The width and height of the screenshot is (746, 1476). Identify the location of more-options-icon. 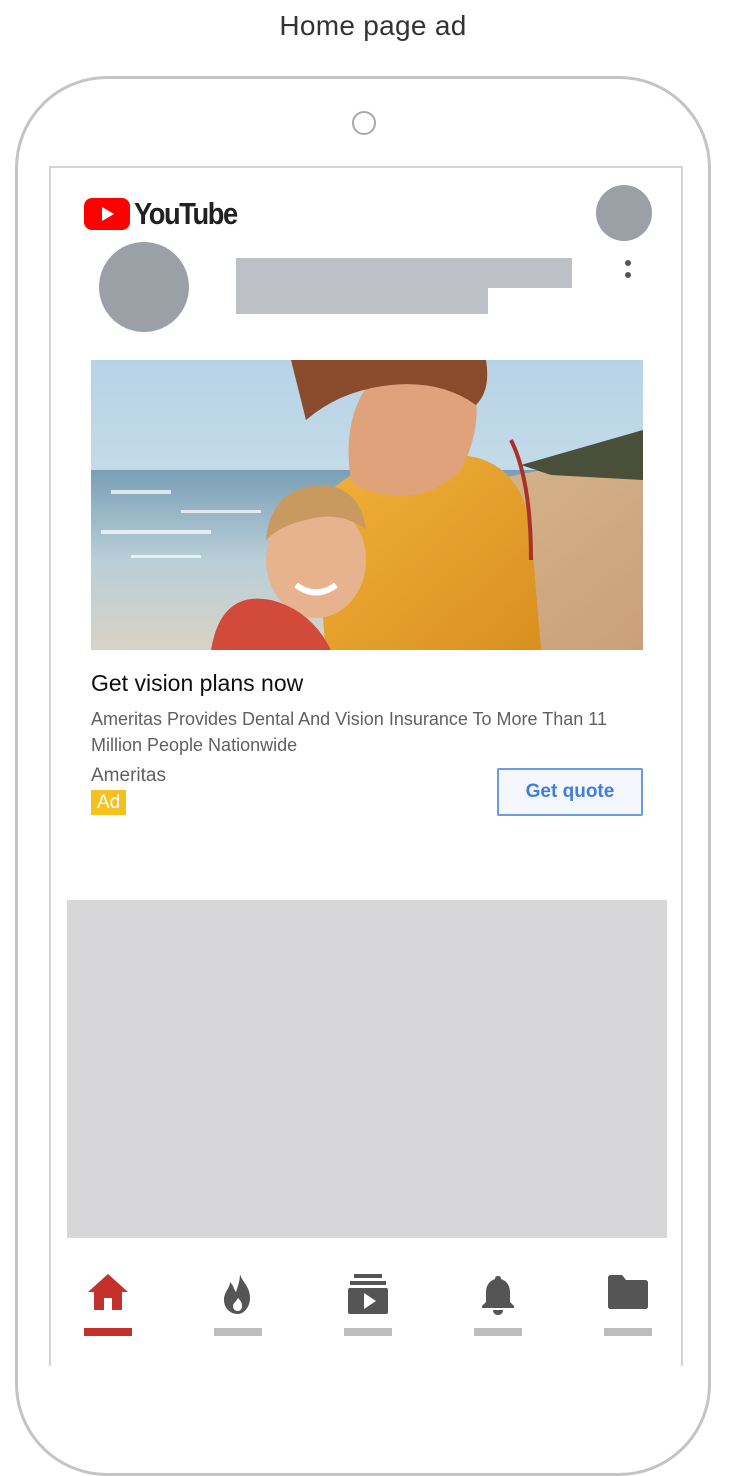
(628, 272).